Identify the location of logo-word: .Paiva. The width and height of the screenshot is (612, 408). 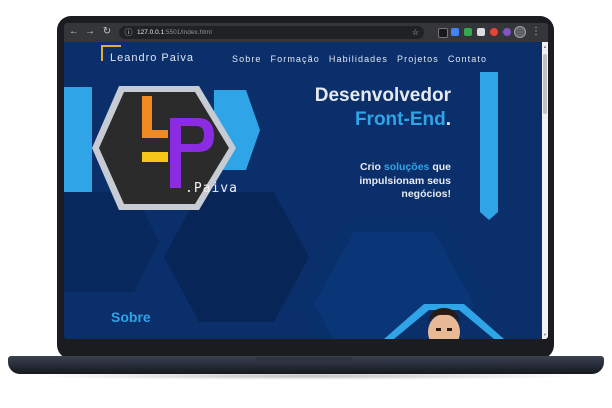
(211, 188).